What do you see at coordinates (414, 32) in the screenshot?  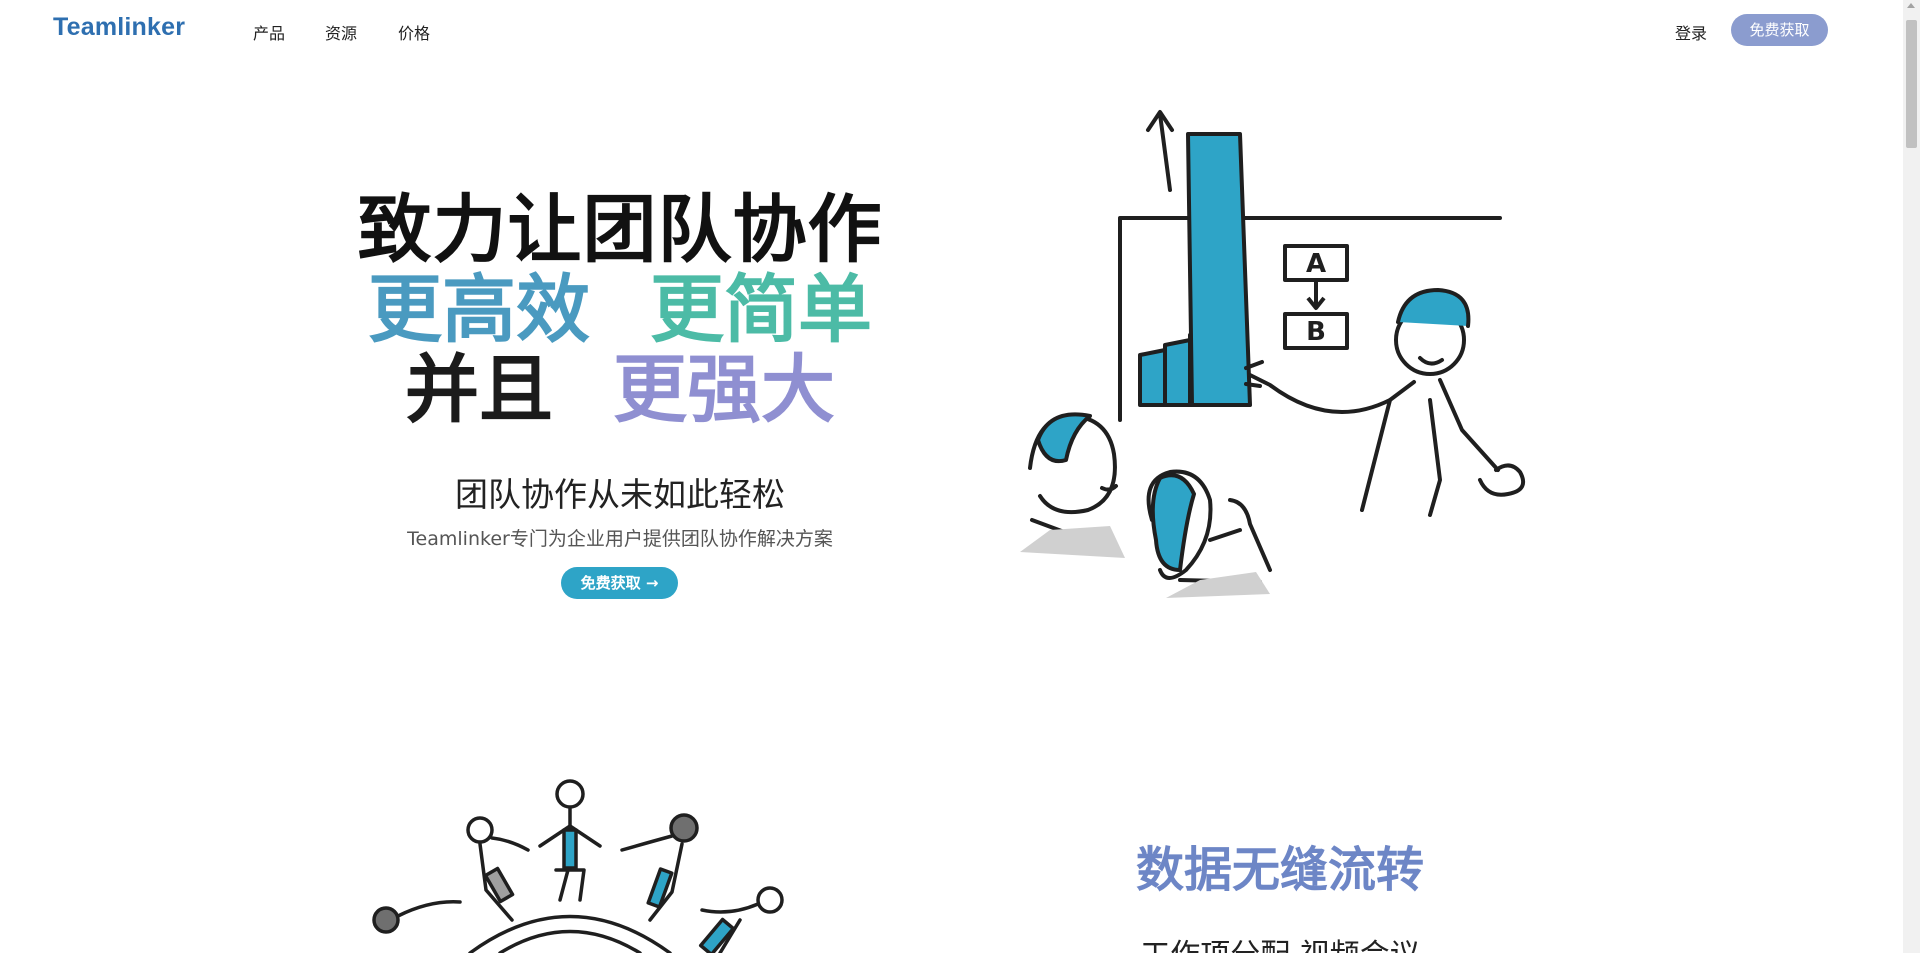 I see `nav-link-pricing: 价格` at bounding box center [414, 32].